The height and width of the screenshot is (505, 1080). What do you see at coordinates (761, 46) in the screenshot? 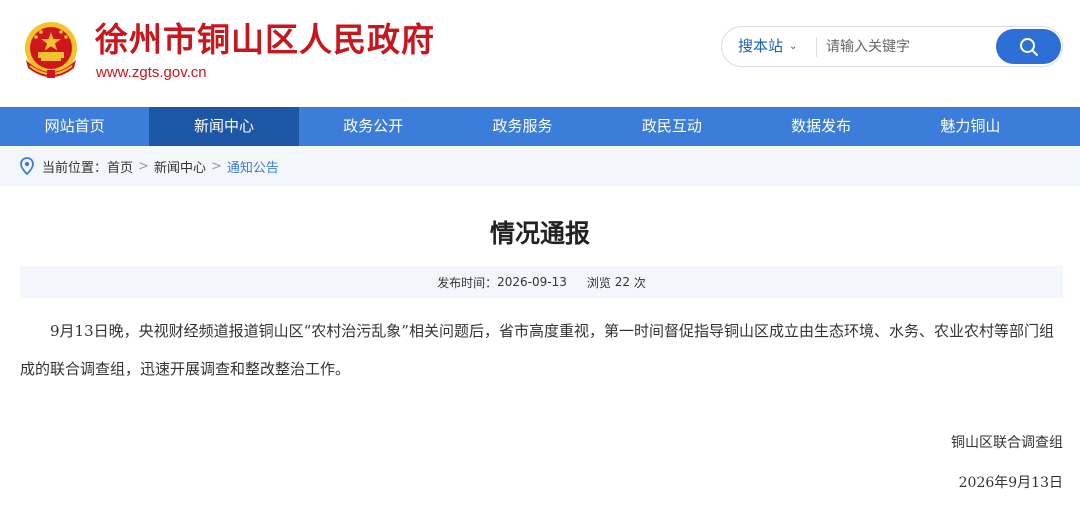
I see `search-scope-label: 搜本站` at bounding box center [761, 46].